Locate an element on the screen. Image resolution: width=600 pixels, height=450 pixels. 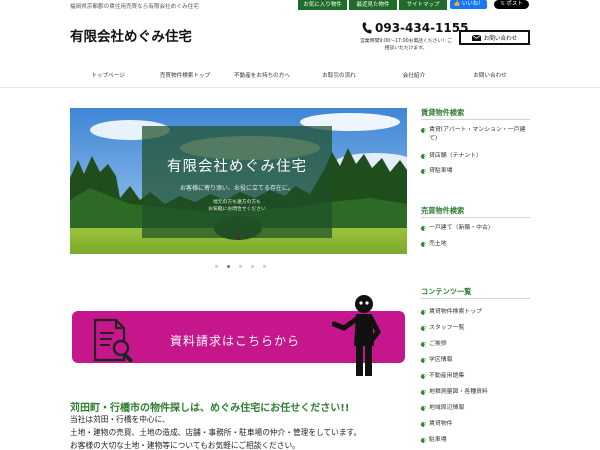
favorites-link: お気に入り物件 is located at coordinates (322, 5).